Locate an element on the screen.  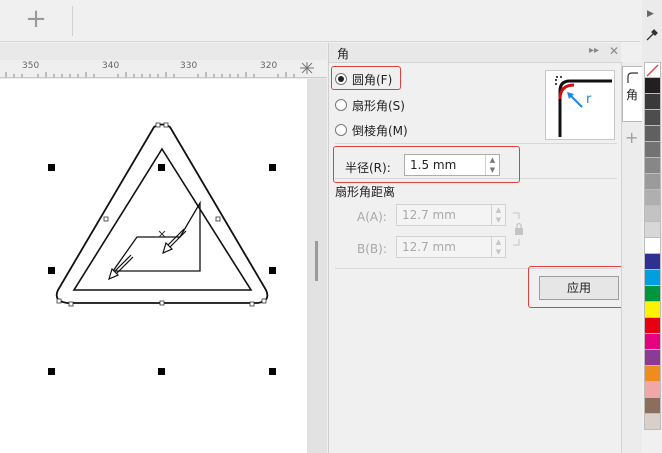
scallop-distance-group-title: 扇形角距离 is located at coordinates (365, 192).